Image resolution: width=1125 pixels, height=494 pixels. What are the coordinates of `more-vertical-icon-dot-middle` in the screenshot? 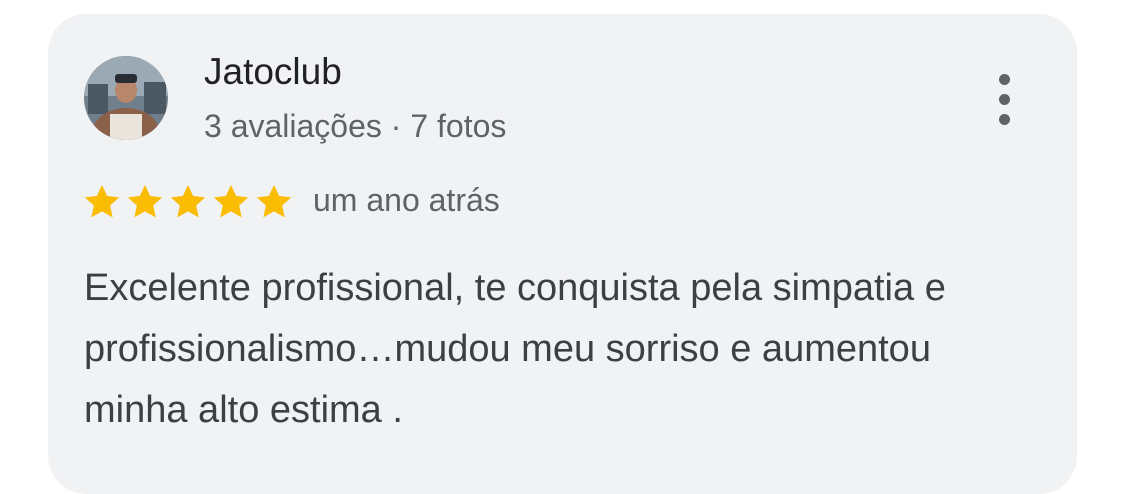 It's located at (1004, 99).